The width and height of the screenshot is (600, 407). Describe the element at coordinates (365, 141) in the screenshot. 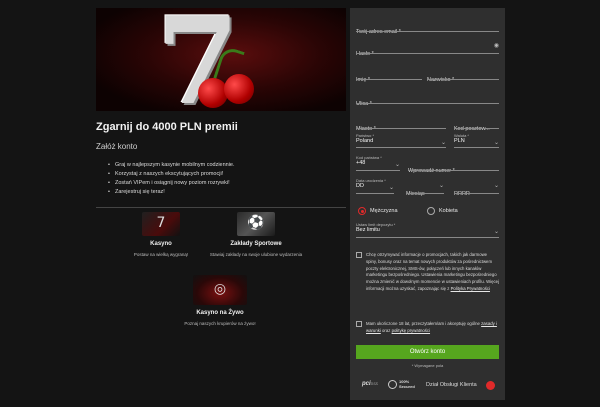

I see `country-value: Poland` at that location.